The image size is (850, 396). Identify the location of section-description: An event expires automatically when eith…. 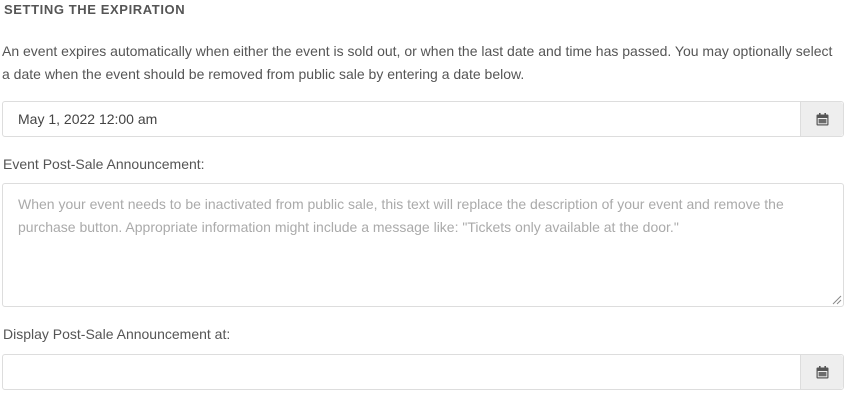
(417, 62).